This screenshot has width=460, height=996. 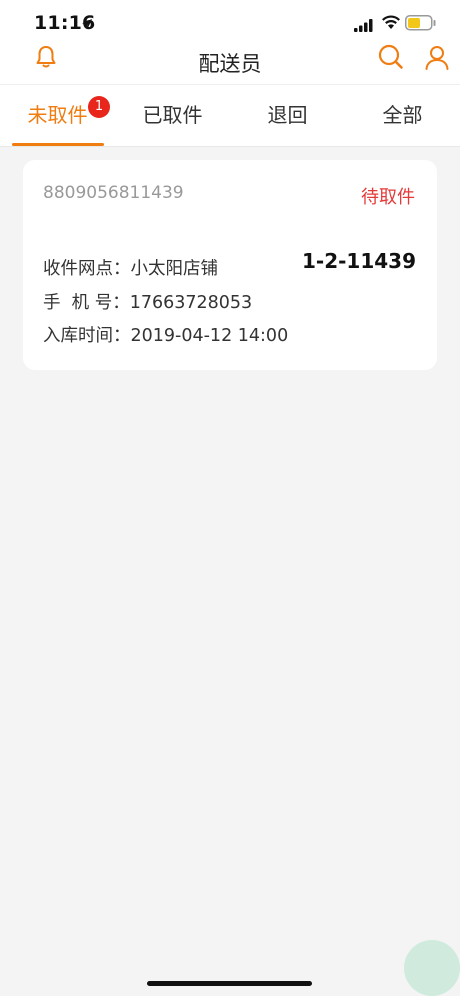 I want to click on phone-label: 手 机 号：, so click(x=86, y=303).